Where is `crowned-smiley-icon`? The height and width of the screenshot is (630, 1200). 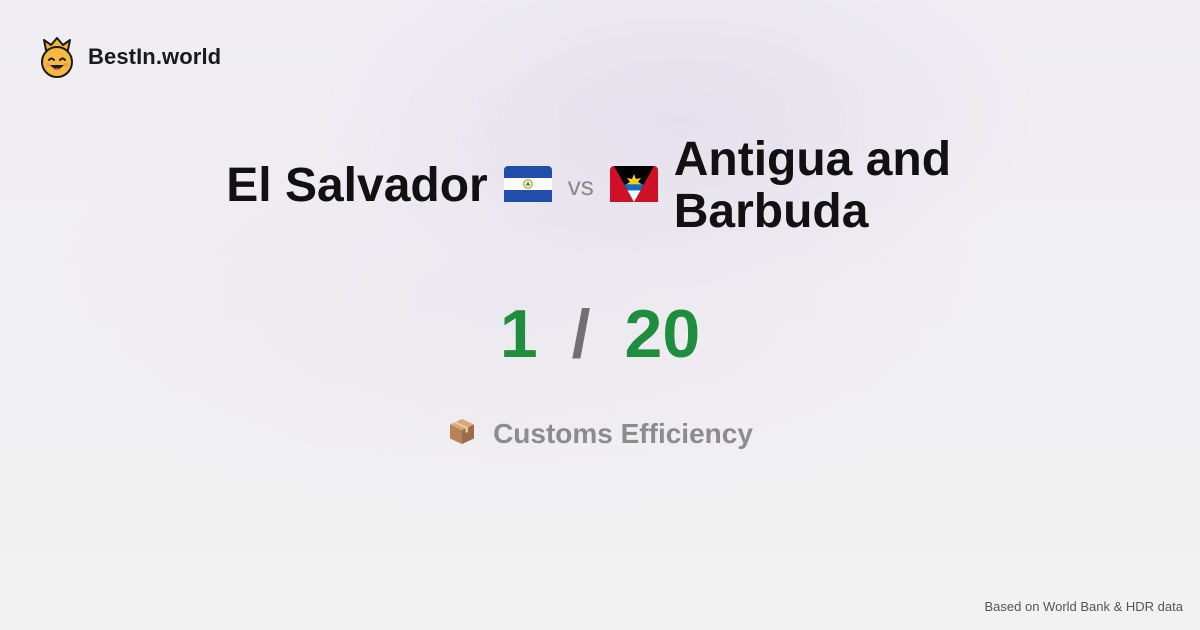 crowned-smiley-icon is located at coordinates (57, 57).